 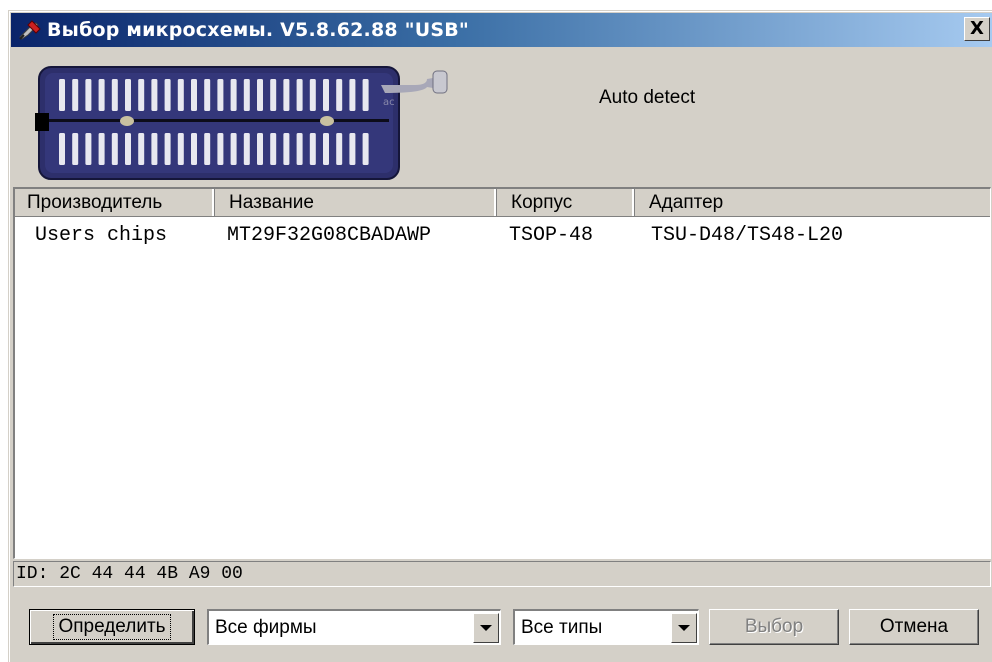 What do you see at coordinates (115, 203) in the screenshot?
I see `column-header-manufacturer: Производитель` at bounding box center [115, 203].